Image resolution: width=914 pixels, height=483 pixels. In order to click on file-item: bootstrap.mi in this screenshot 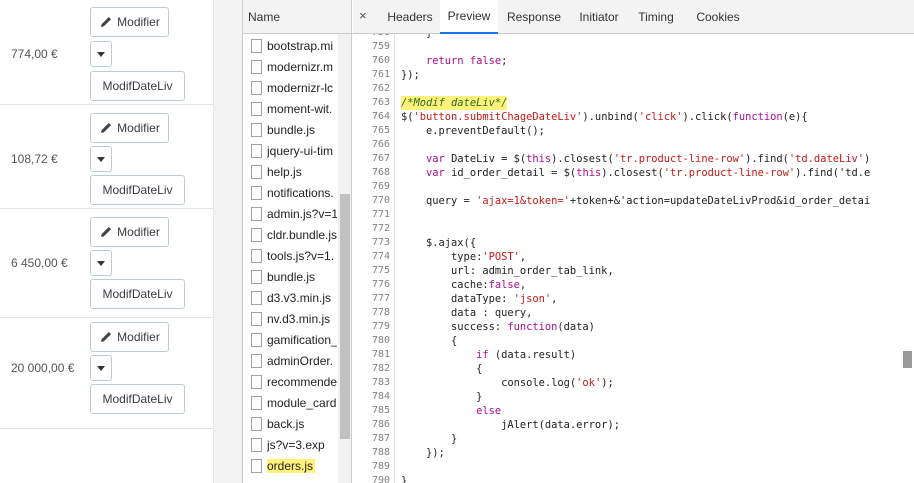, I will do `click(290, 45)`.